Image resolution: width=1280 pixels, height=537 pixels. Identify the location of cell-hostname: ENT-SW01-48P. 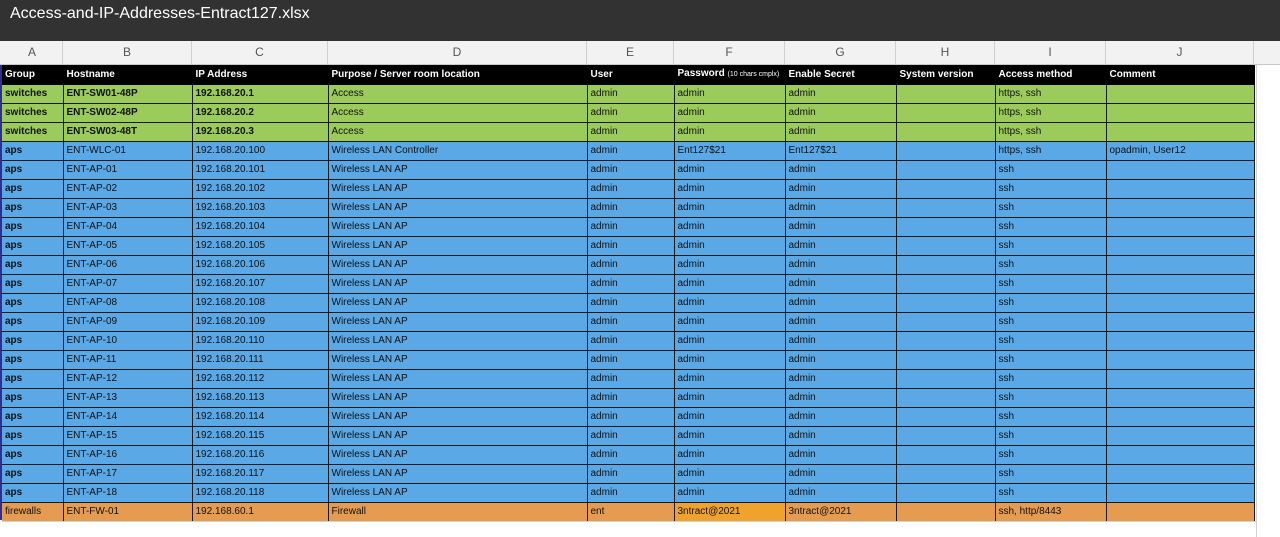
(128, 94).